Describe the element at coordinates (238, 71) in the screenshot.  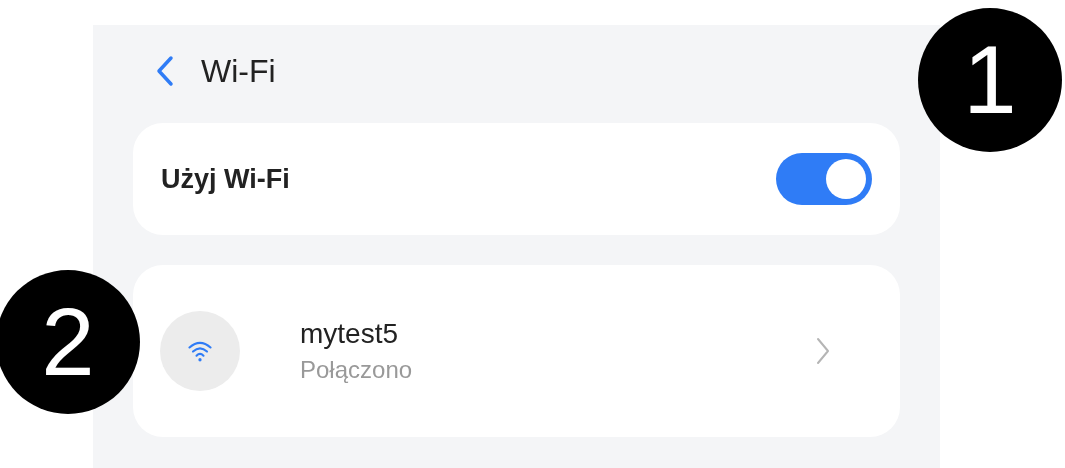
I see `page-title: Wi-Fi` at that location.